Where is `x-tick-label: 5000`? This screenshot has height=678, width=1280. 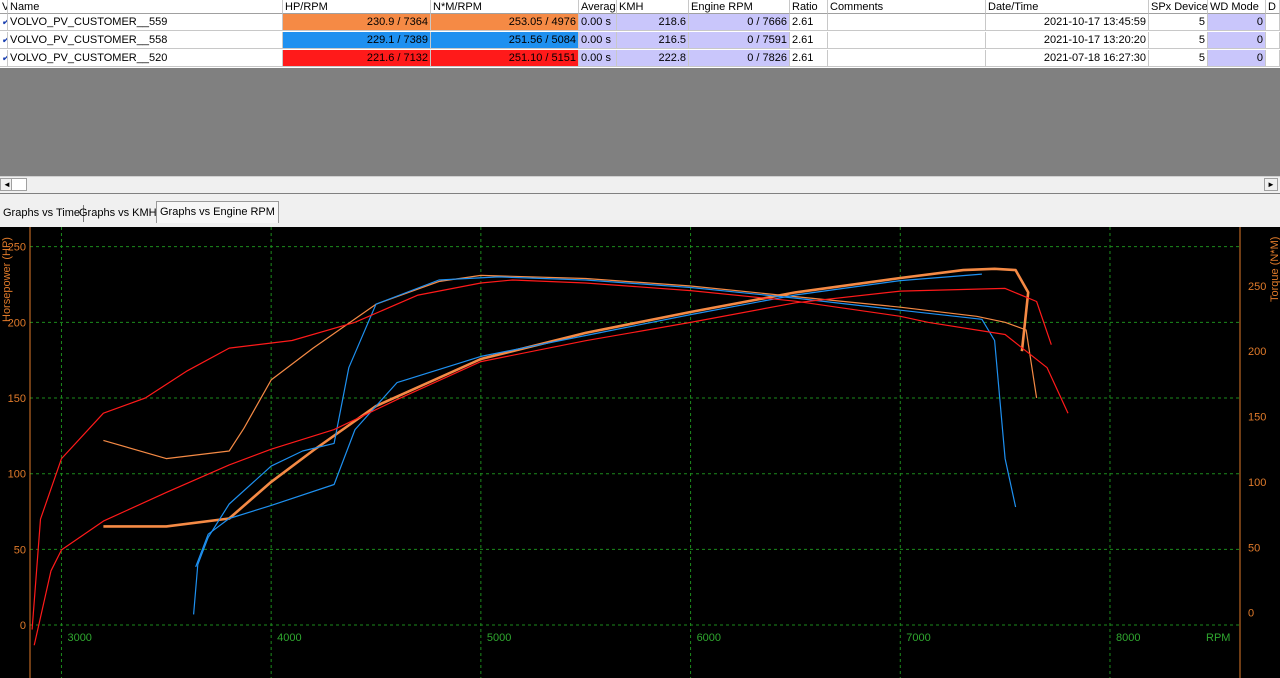
x-tick-label: 5000 is located at coordinates (499, 638).